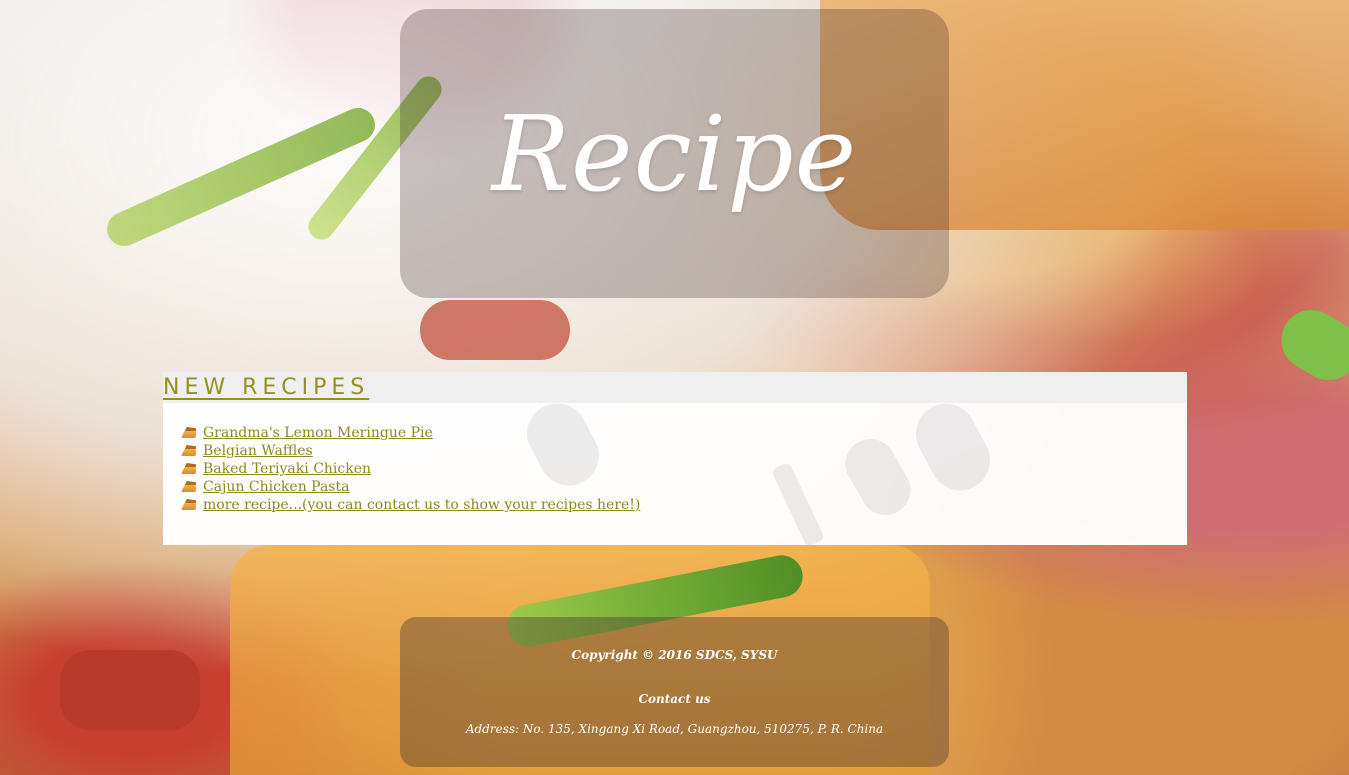 The image size is (1349, 775). I want to click on site-title: Recipe, so click(674, 153).